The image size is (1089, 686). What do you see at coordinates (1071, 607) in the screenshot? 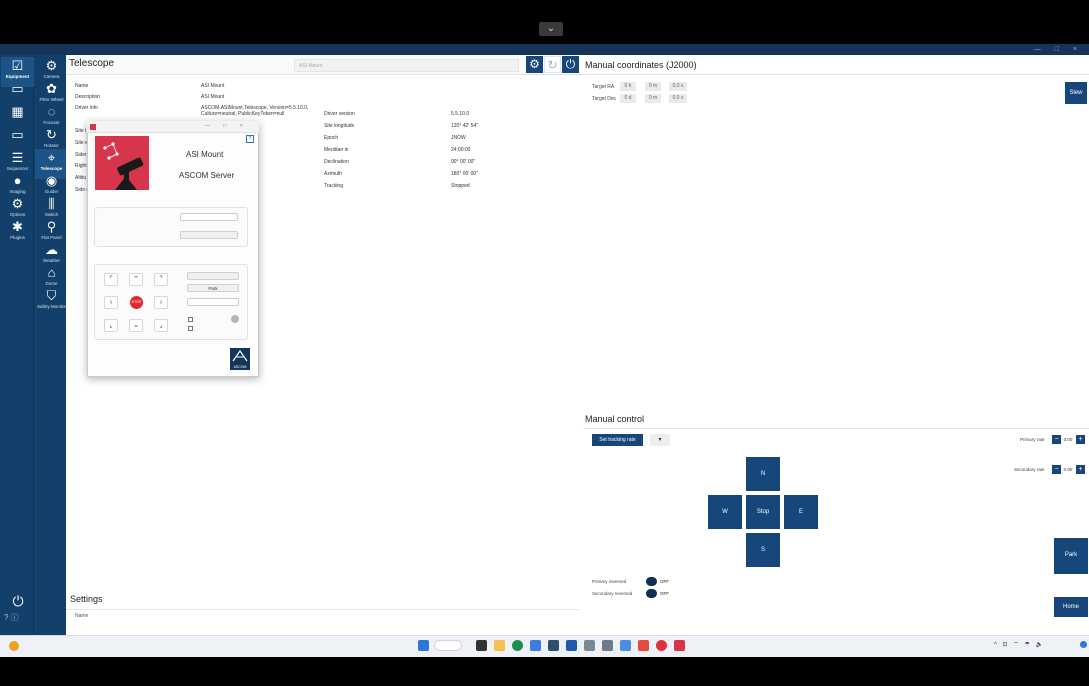
I see `home-button: Home` at bounding box center [1071, 607].